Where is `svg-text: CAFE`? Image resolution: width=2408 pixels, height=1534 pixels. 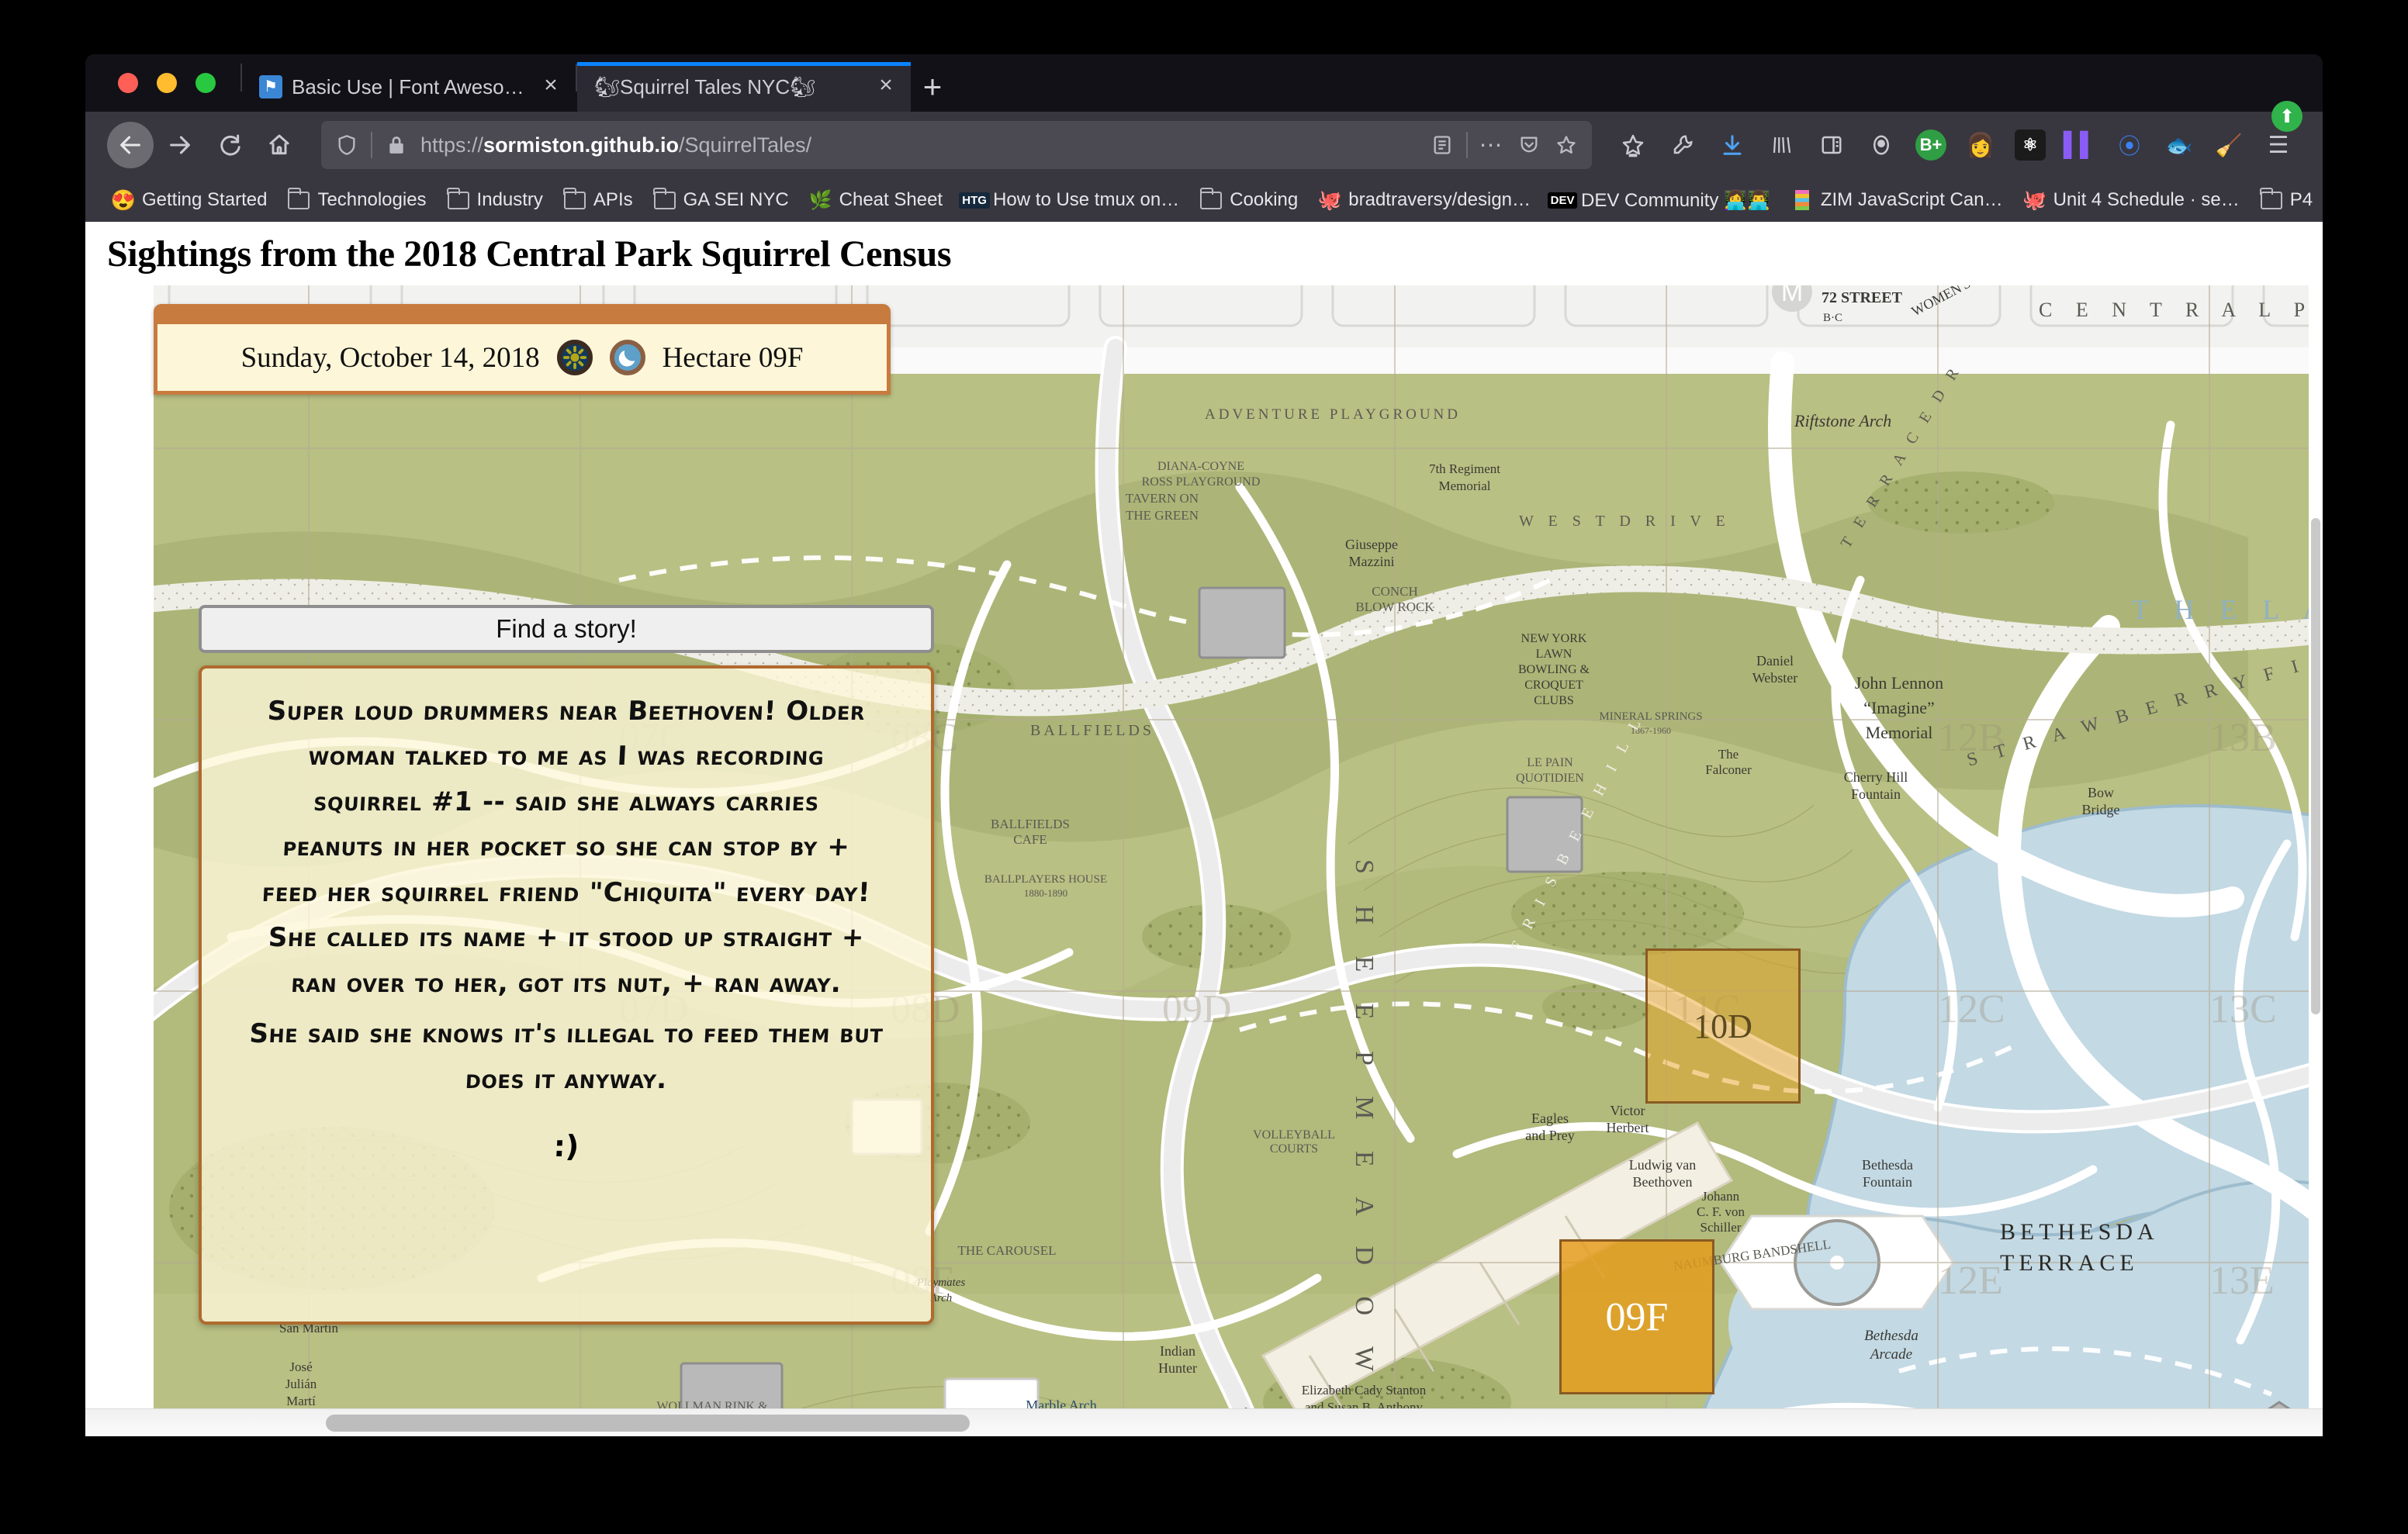 svg-text: CAFE is located at coordinates (1030, 839).